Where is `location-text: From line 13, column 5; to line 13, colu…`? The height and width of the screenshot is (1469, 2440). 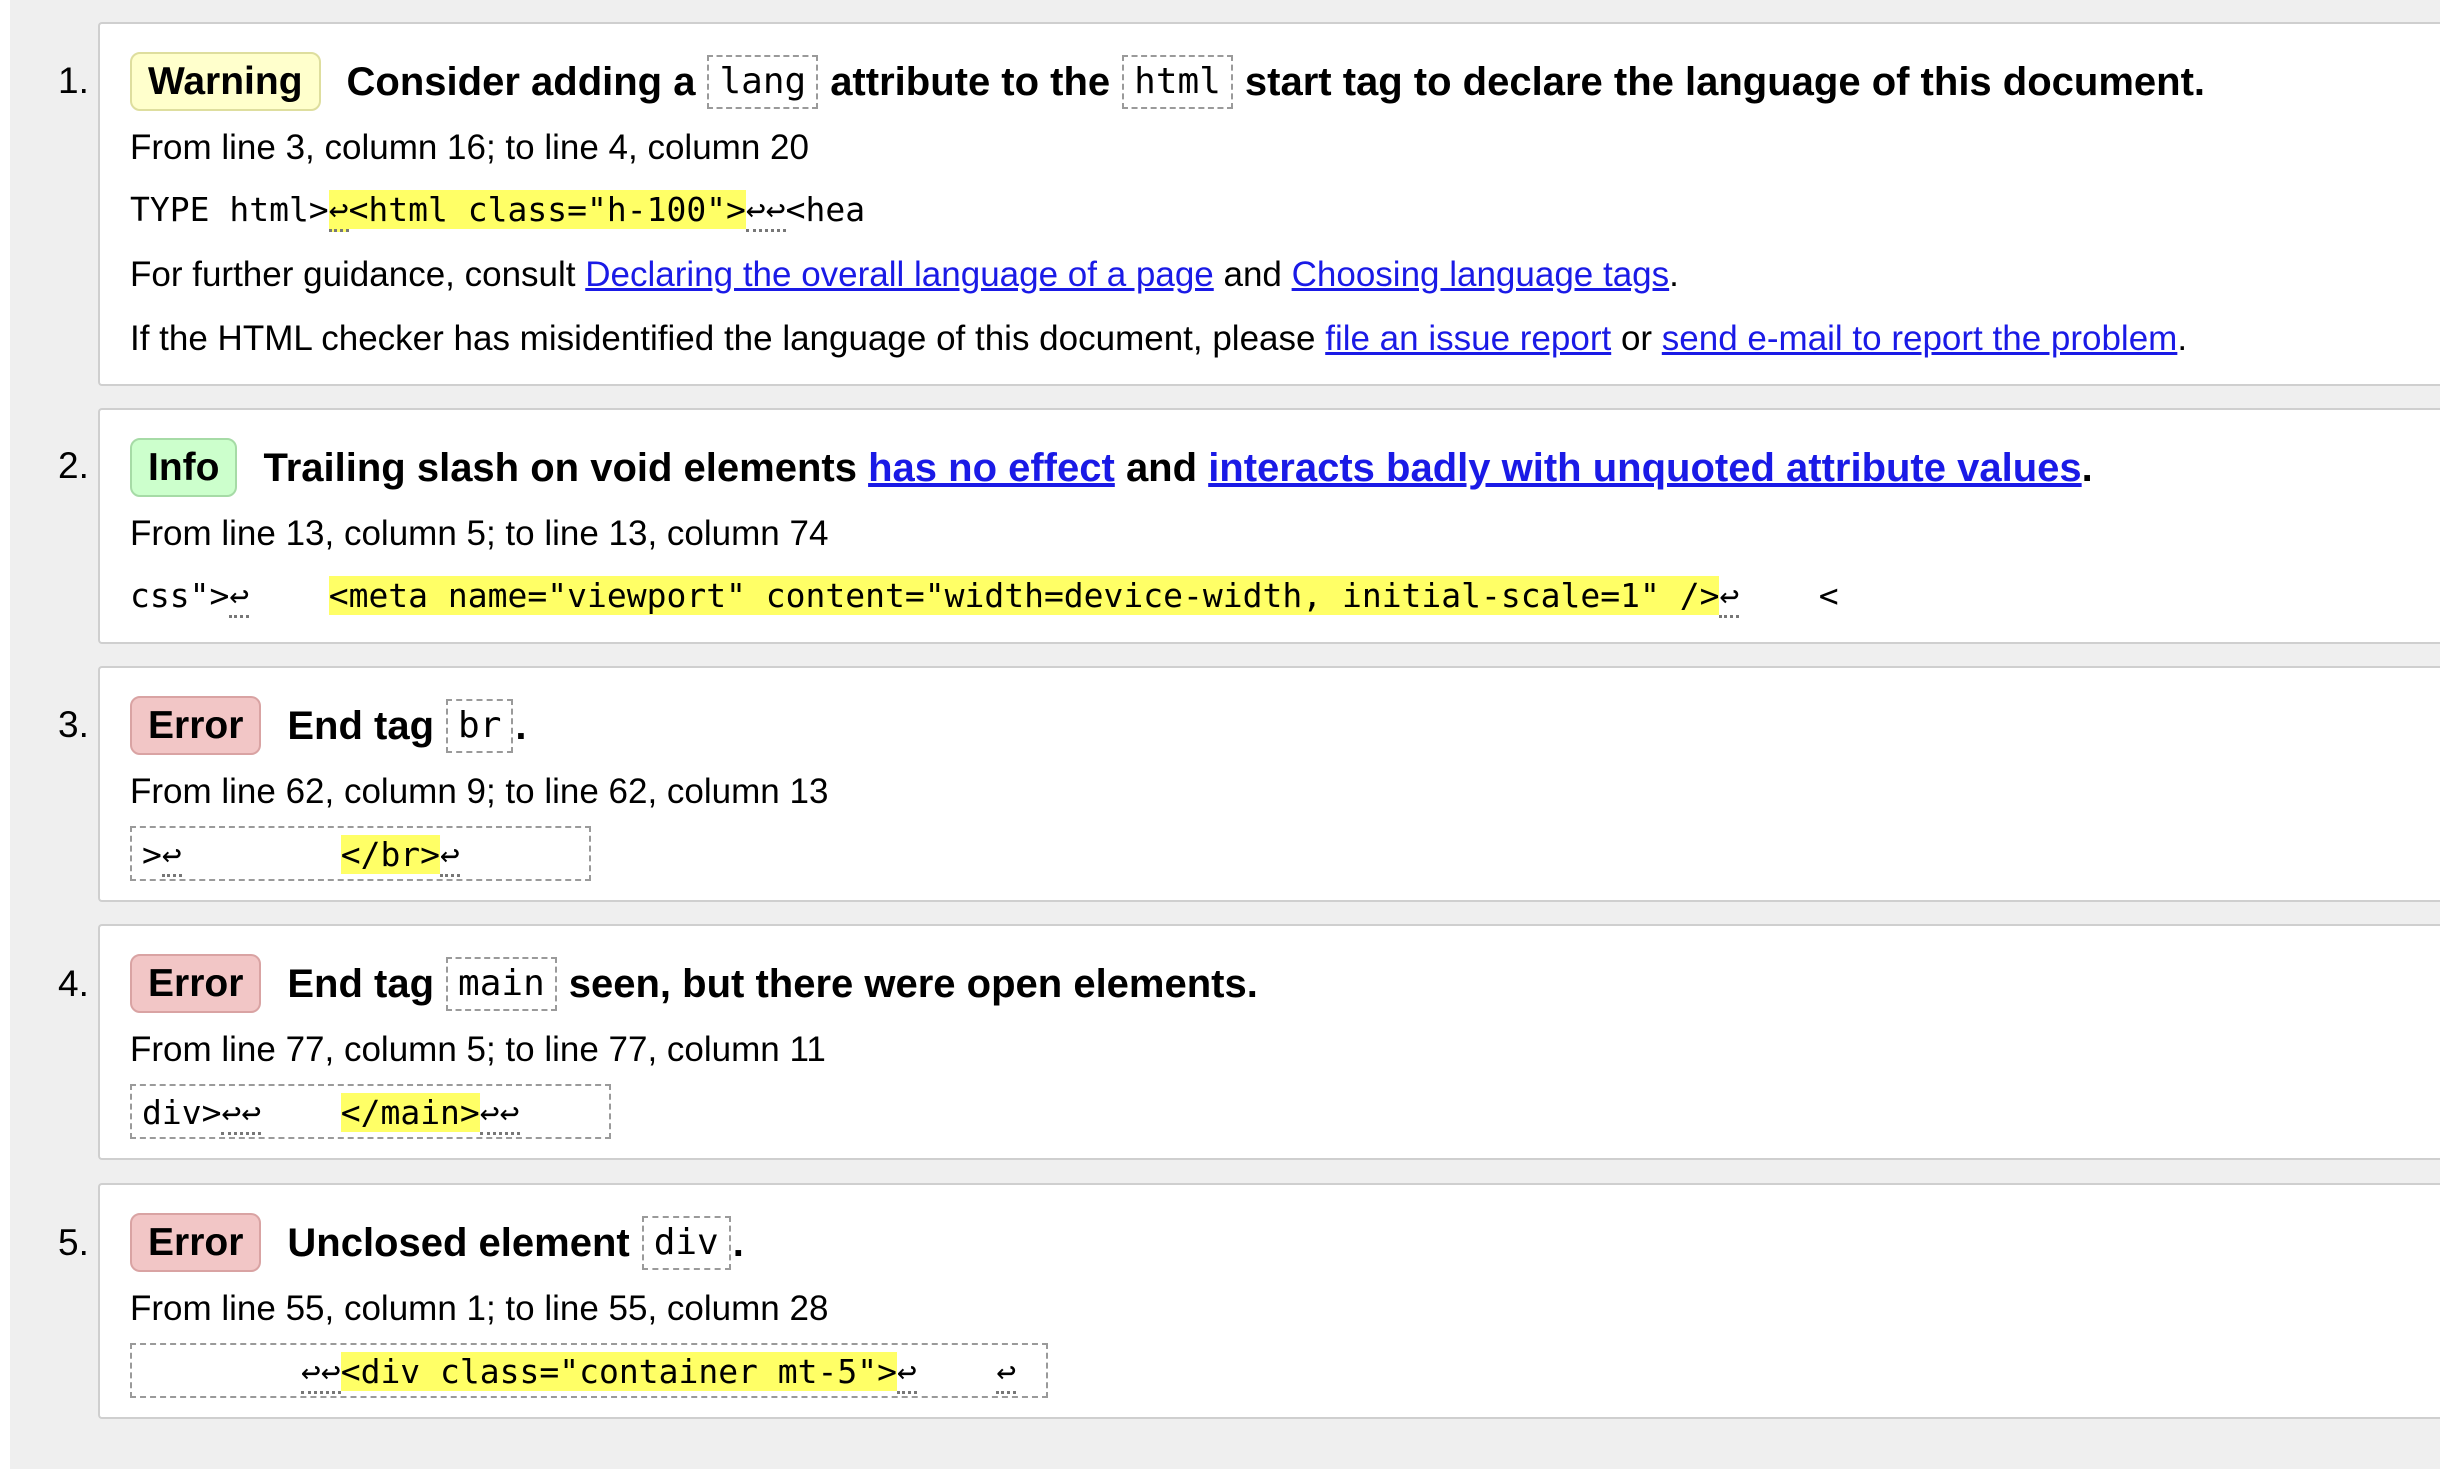
location-text: From line 13, column 5; to line 13, colu… is located at coordinates (479, 533).